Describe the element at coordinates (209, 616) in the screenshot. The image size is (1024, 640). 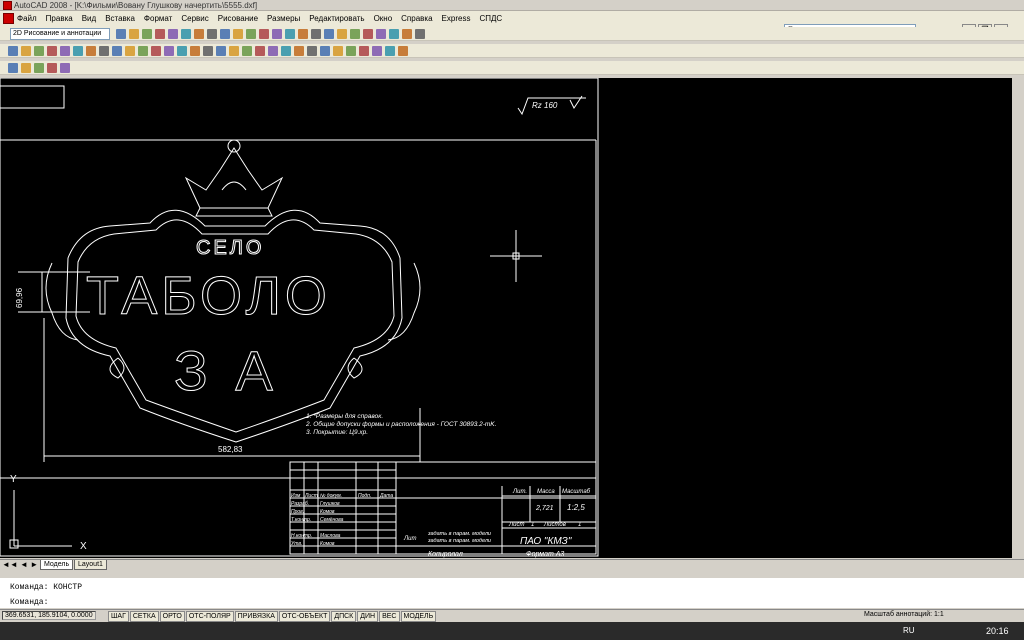
I see `status-toggle-3: ОТС-ПОЛЯР` at that location.